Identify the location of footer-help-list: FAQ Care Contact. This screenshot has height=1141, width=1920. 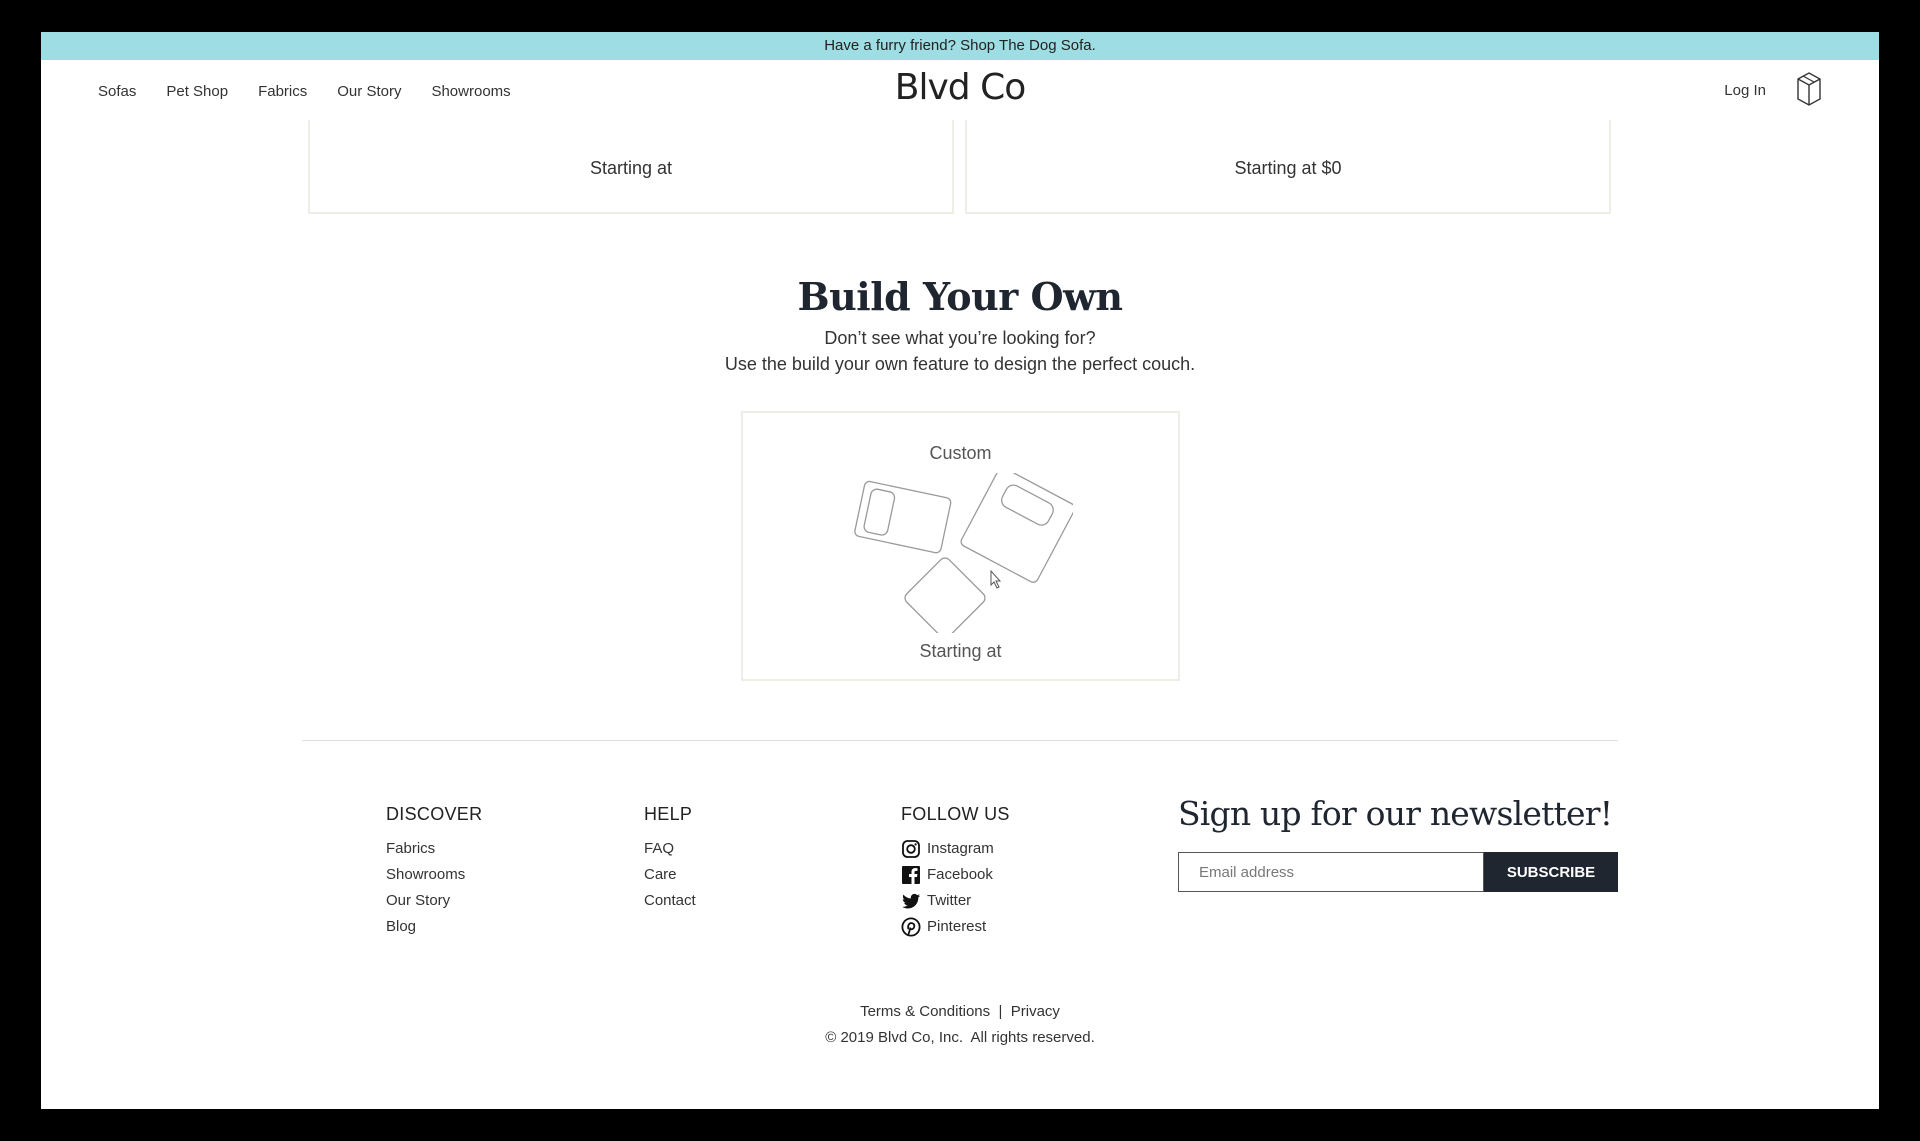
(670, 875).